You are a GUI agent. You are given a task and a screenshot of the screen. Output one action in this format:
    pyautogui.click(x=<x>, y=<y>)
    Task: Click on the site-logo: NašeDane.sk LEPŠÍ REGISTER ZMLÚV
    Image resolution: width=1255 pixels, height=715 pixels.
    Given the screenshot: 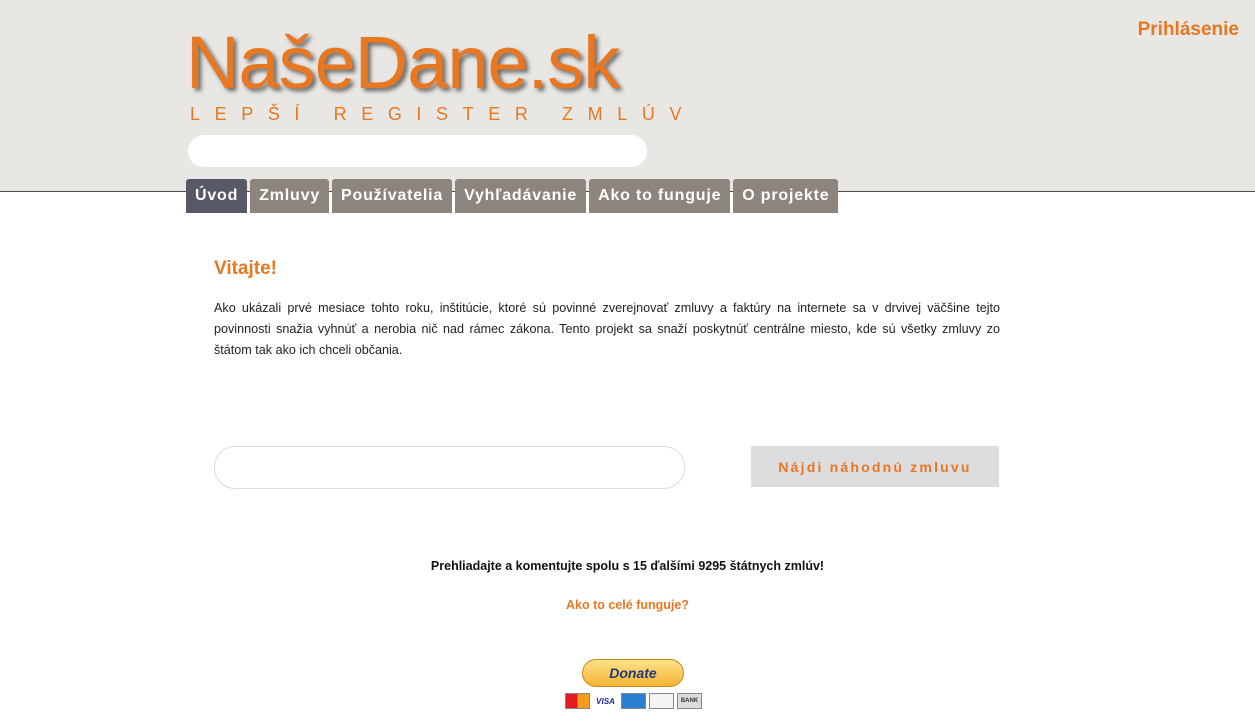 What is the action you would take?
    pyautogui.click(x=441, y=73)
    